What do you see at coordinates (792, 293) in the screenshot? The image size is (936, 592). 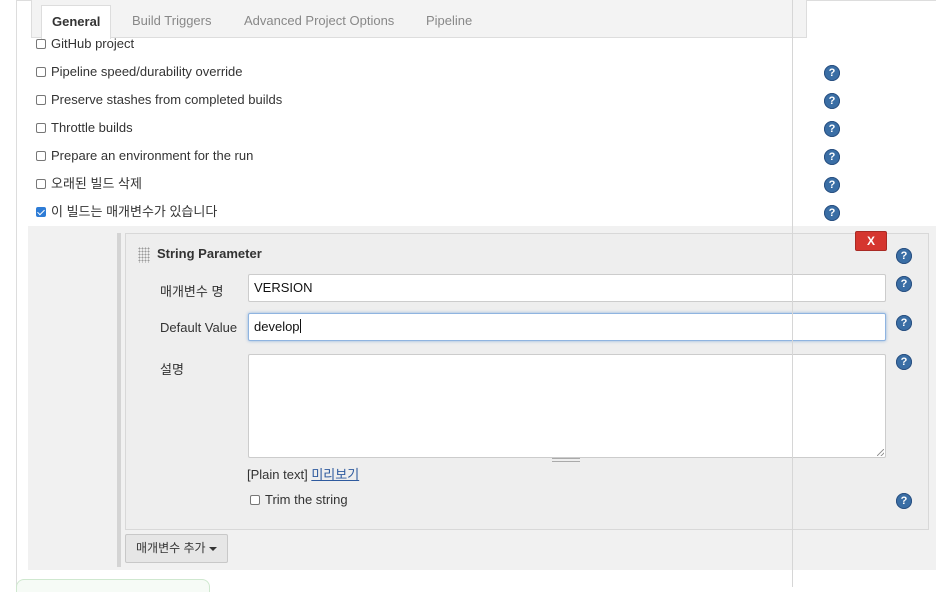 I see `divider` at bounding box center [792, 293].